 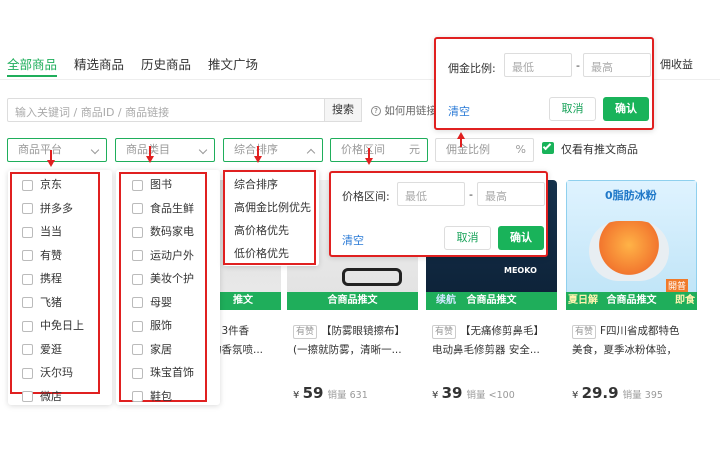 What do you see at coordinates (170, 303) in the screenshot?
I see `category-option: 母婴` at bounding box center [170, 303].